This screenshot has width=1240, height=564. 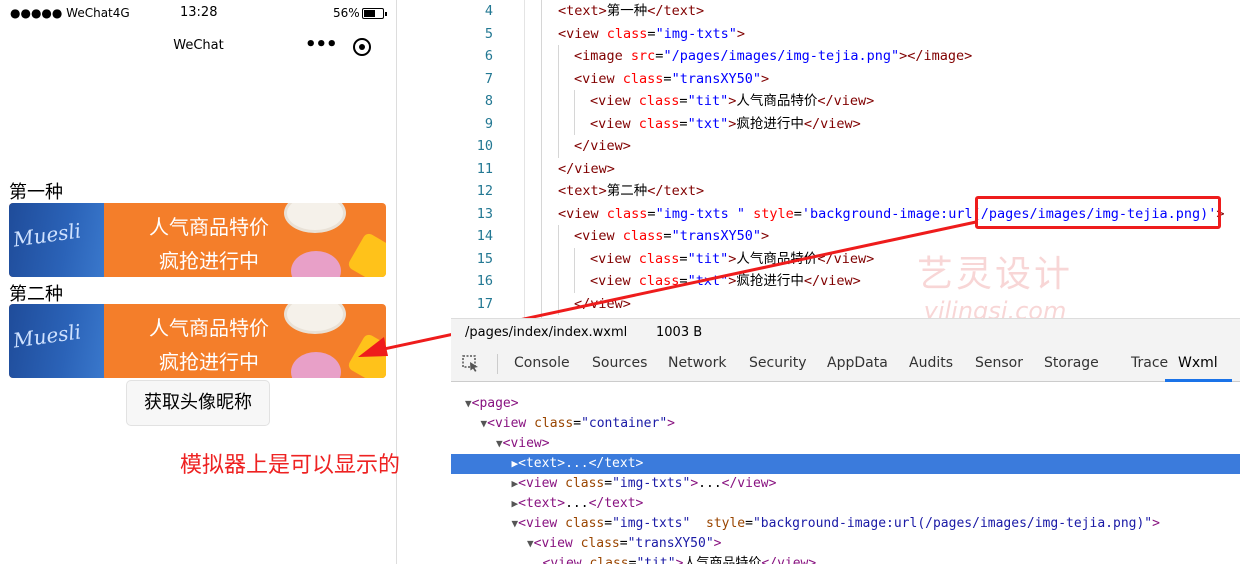 I want to click on tab-trace: Trace, so click(x=1149, y=363).